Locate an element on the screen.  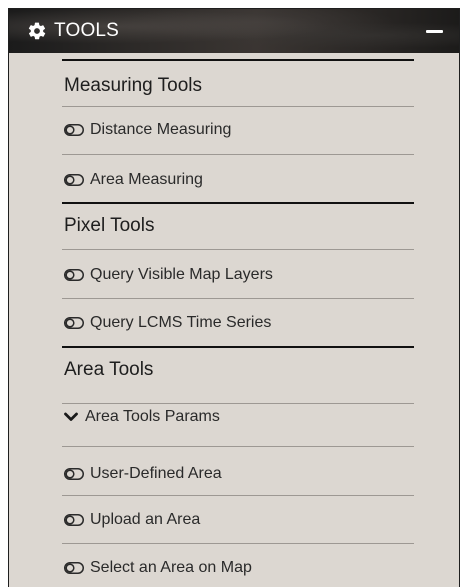
item-label: Query LCMS Time Series is located at coordinates (181, 322).